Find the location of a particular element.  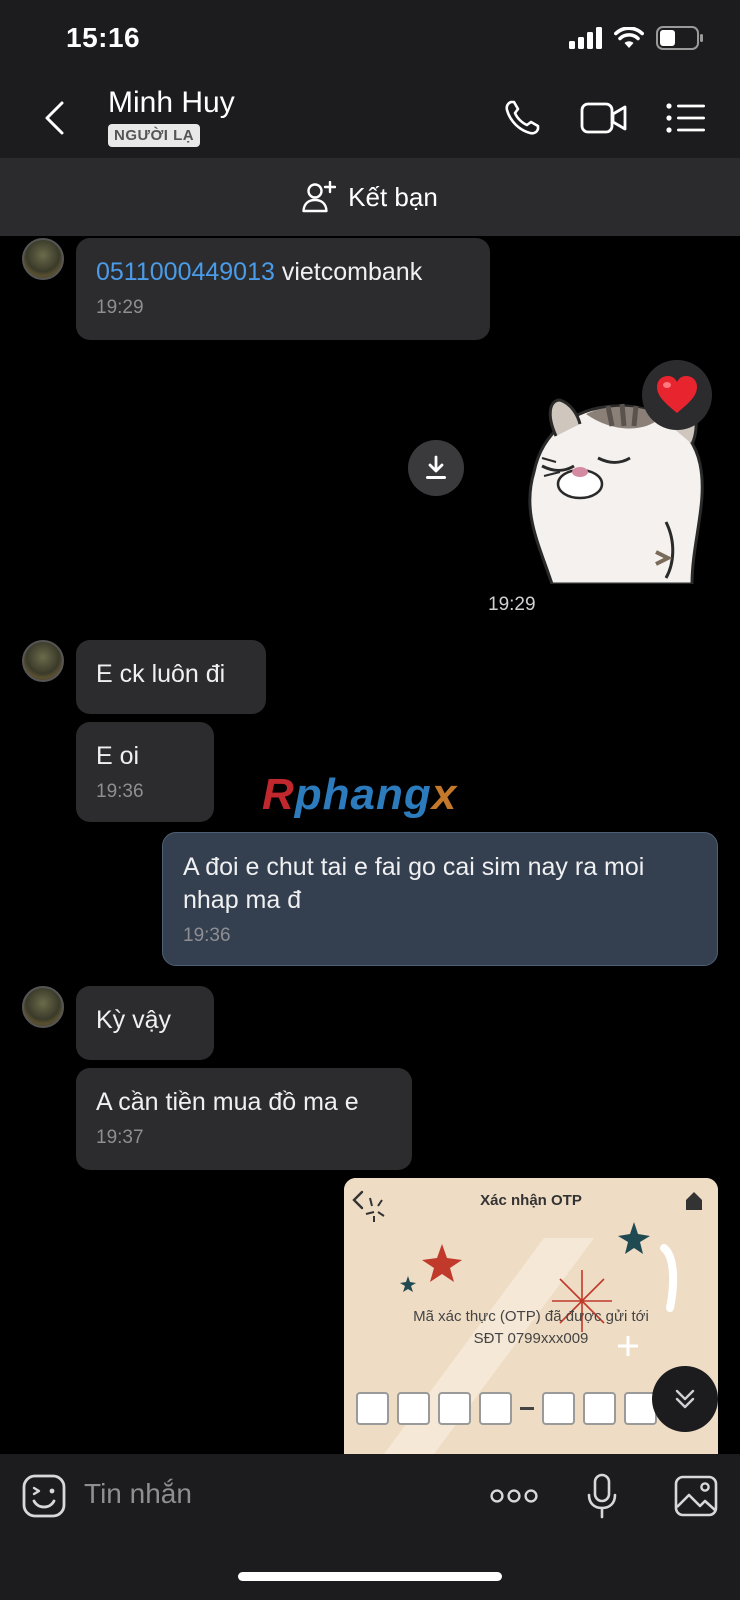

microphone-icon is located at coordinates (602, 1496).